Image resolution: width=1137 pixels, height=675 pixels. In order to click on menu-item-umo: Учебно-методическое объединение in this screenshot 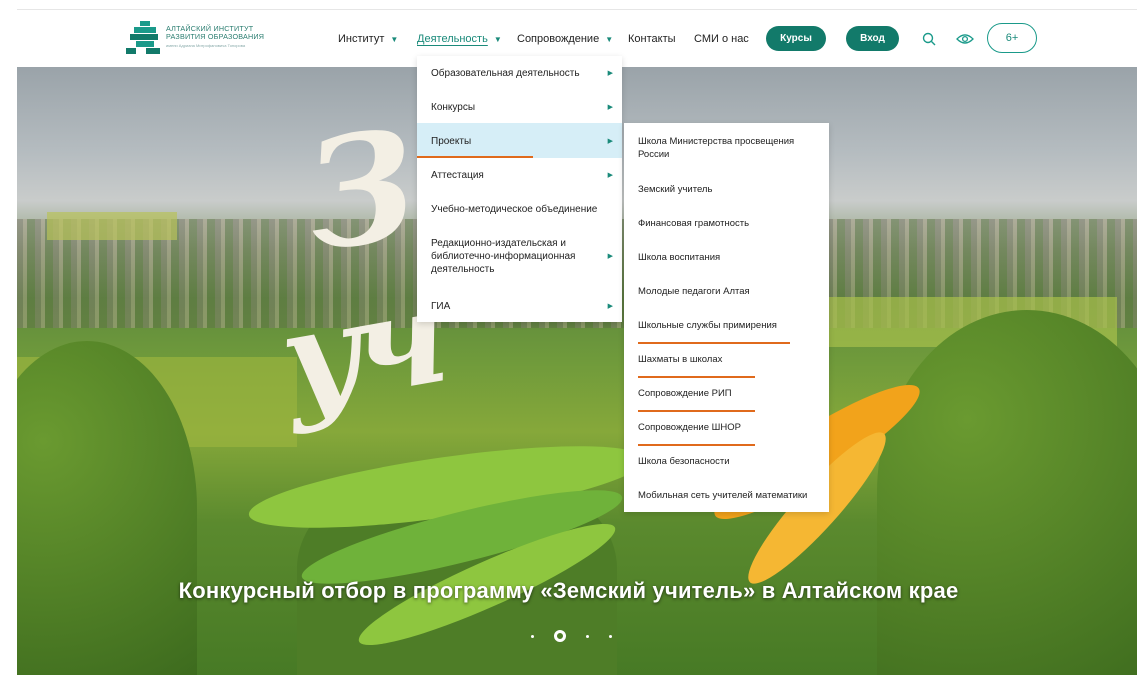, I will do `click(521, 209)`.